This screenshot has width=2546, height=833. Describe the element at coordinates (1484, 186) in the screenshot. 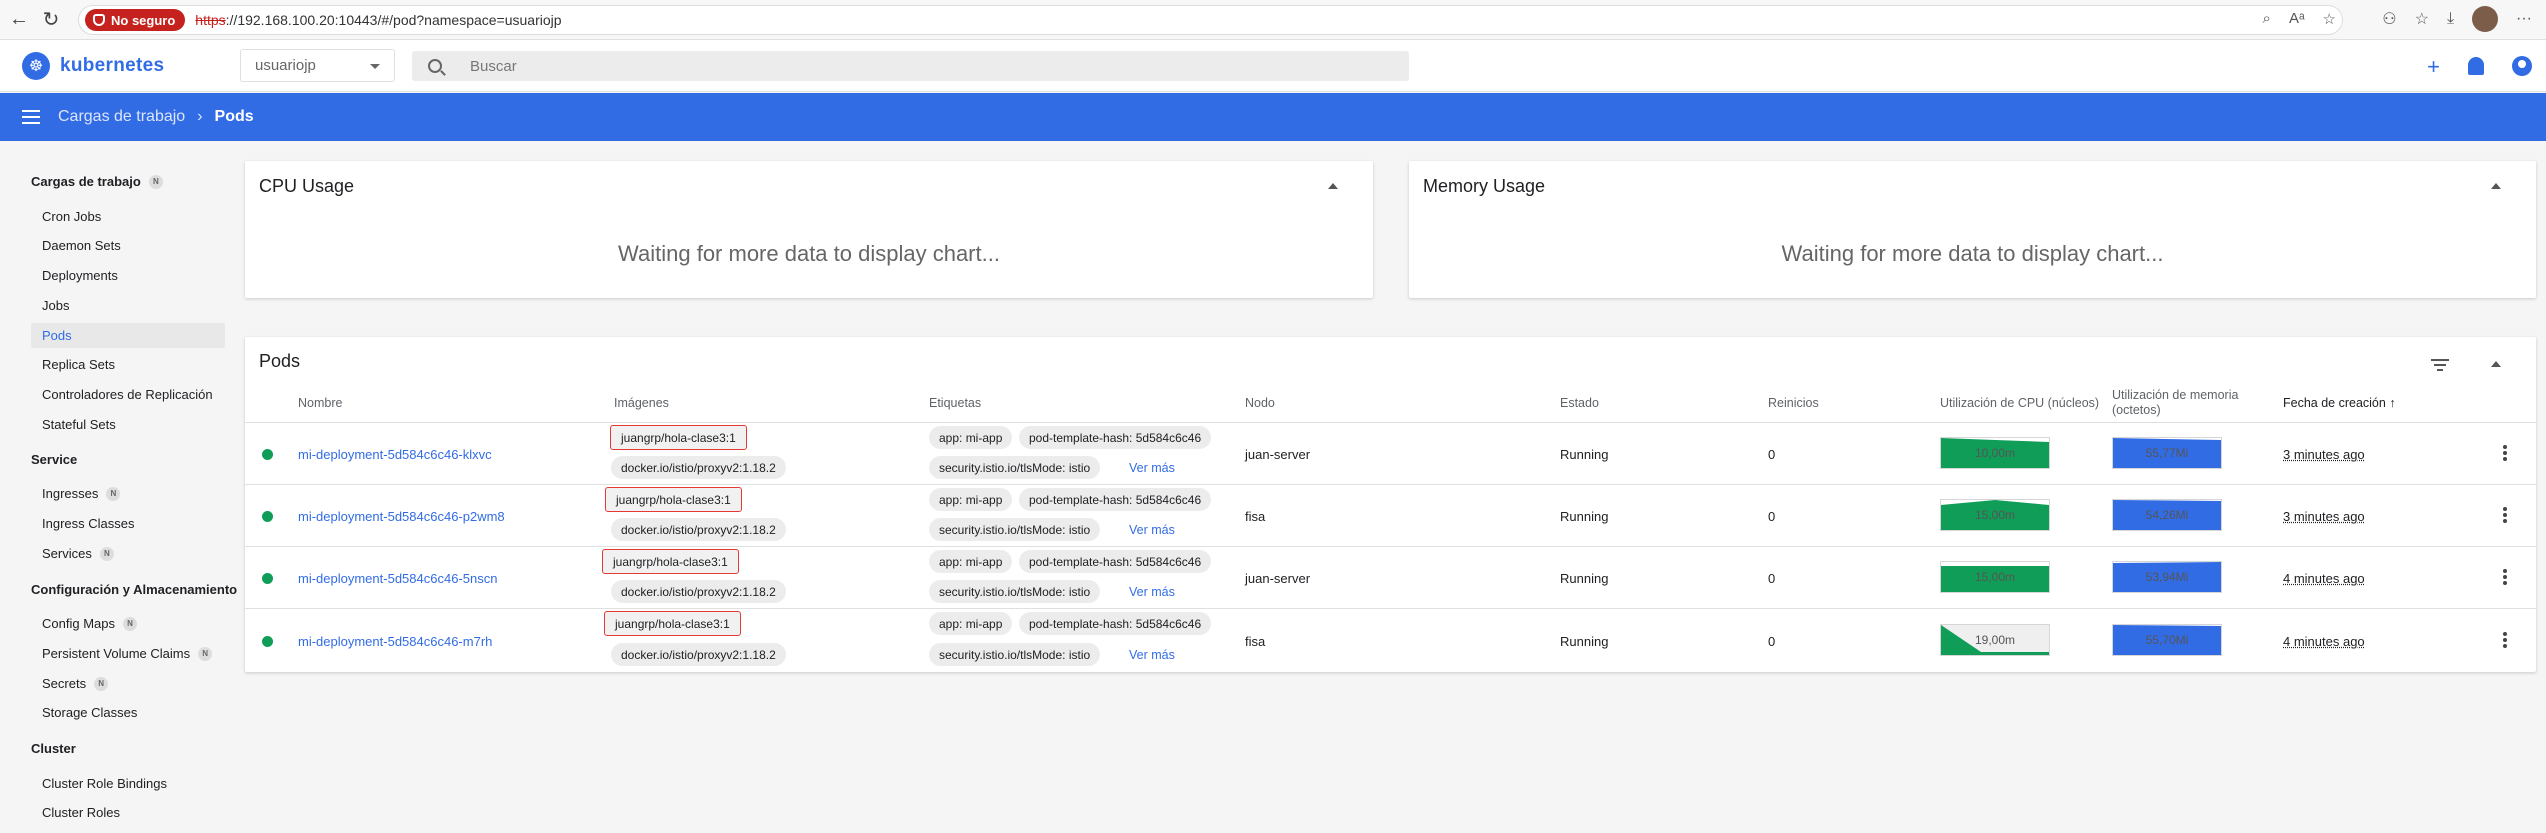

I see `memory-usage-title: Memory Usage` at that location.